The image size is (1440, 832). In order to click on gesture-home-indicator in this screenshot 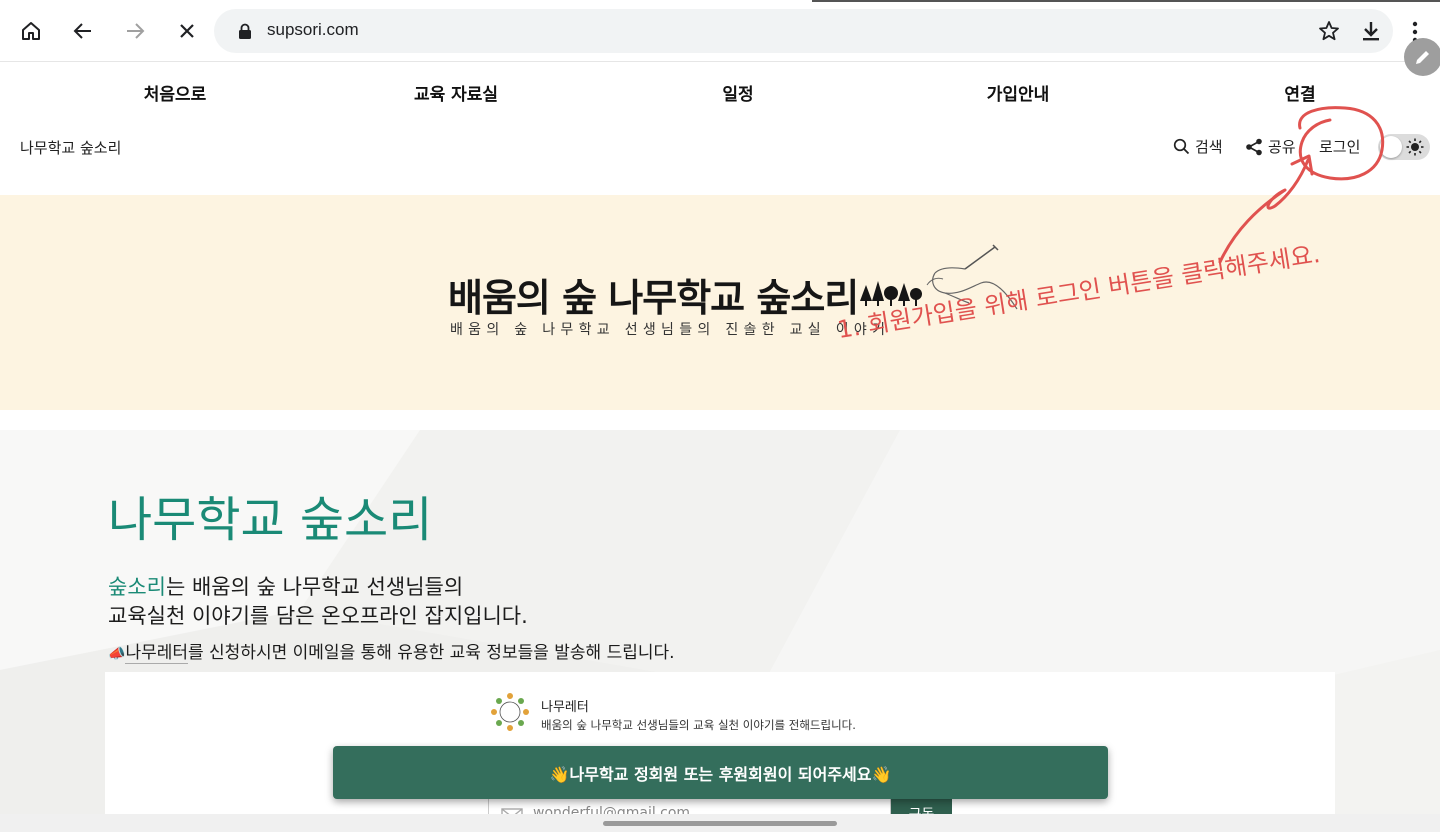, I will do `click(720, 823)`.